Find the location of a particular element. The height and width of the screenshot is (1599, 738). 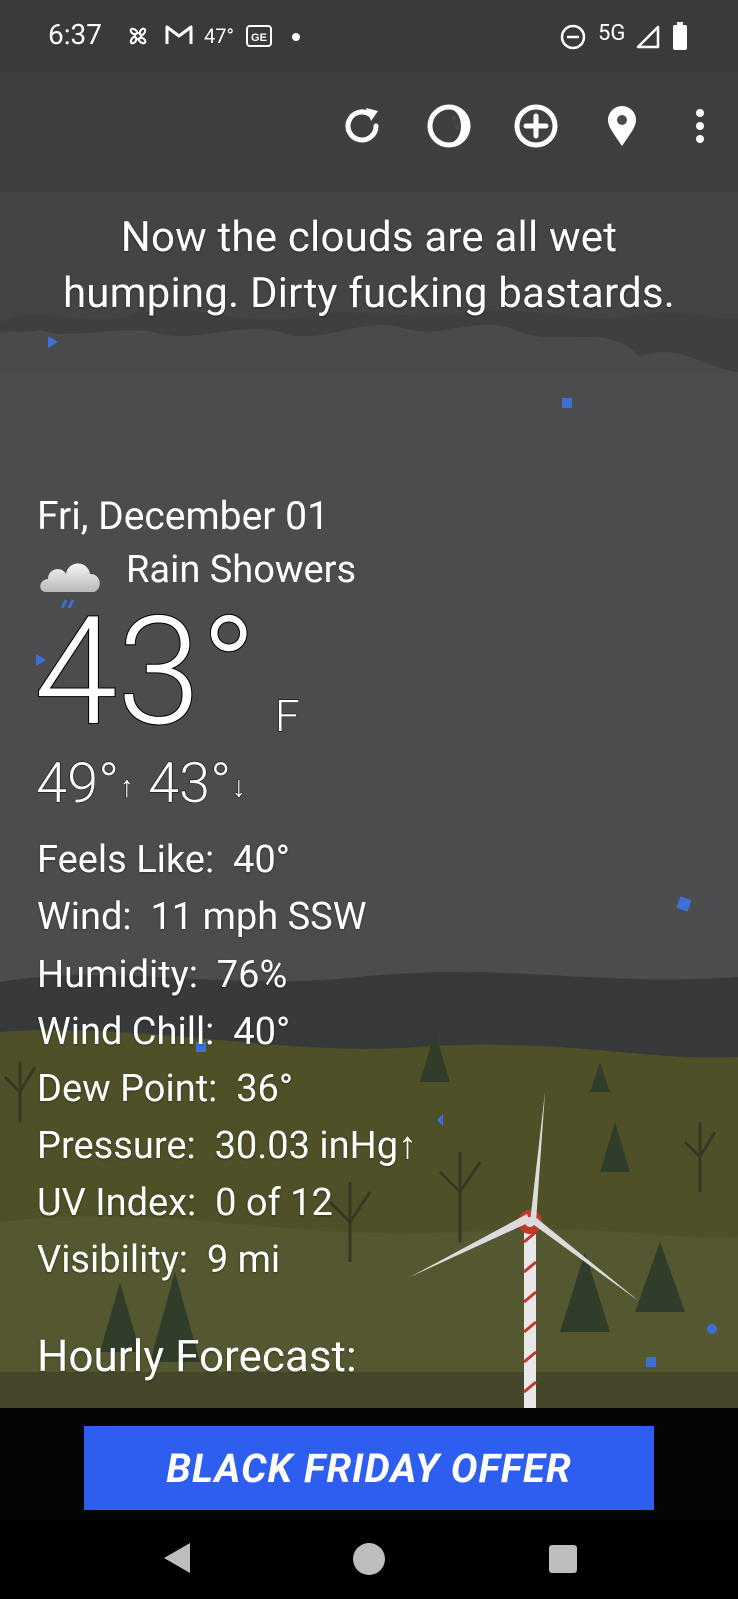

high-temperature: 49° is located at coordinates (77, 783).